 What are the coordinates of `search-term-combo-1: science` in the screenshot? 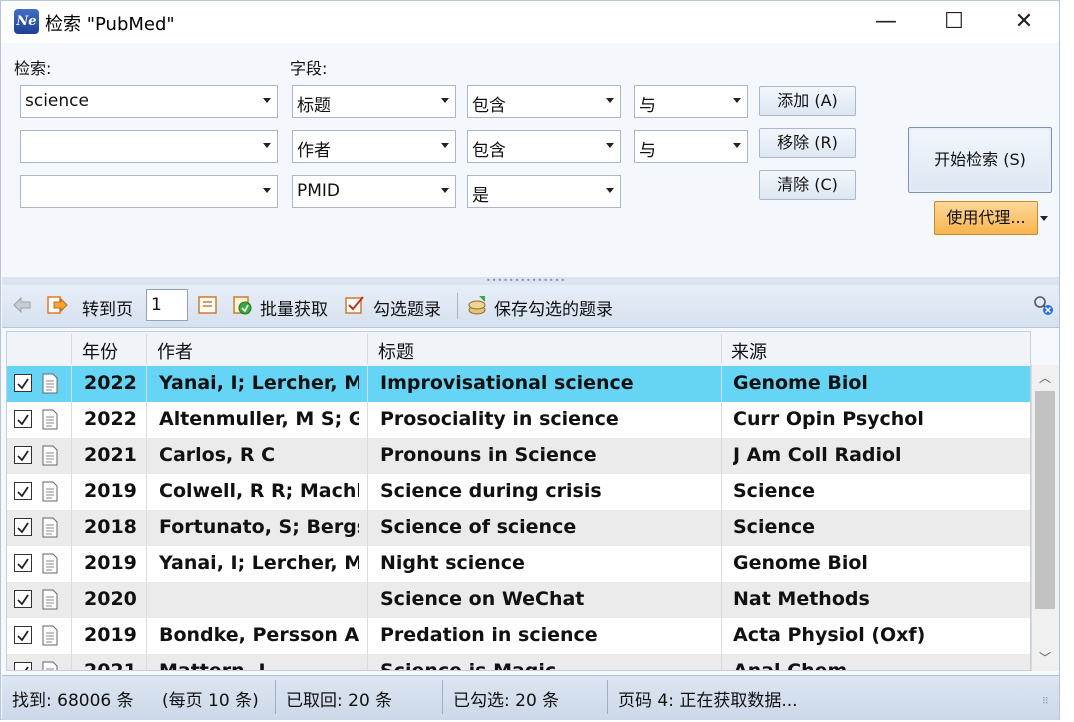 It's located at (149, 101).